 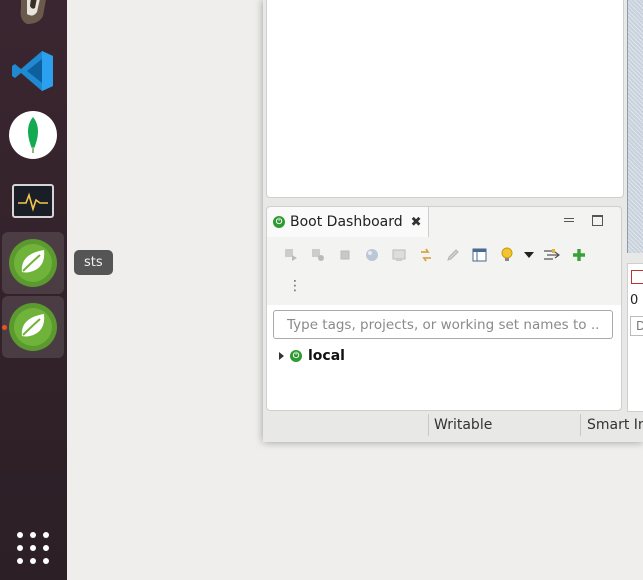 What do you see at coordinates (326, 356) in the screenshot?
I see `tree-item-label: local` at bounding box center [326, 356].